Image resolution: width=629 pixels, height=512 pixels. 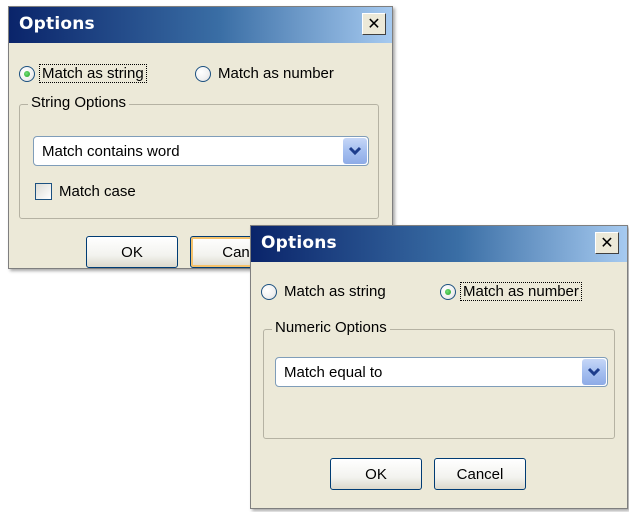 I want to click on dropdown-value: Match equal to, so click(x=333, y=372).